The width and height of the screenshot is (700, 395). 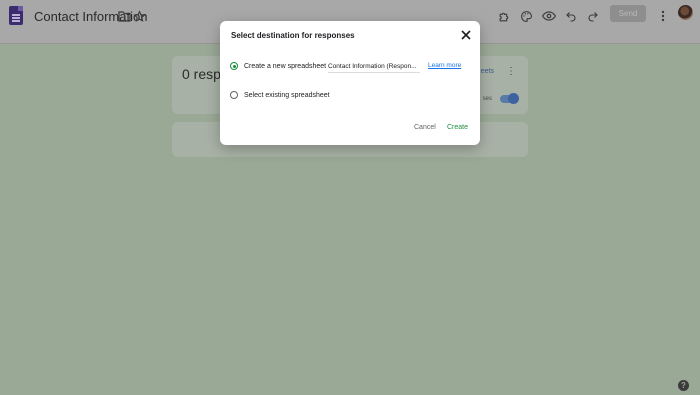 I want to click on option-existing-spreadsheet: Select existing spreadsheet, so click(x=280, y=95).